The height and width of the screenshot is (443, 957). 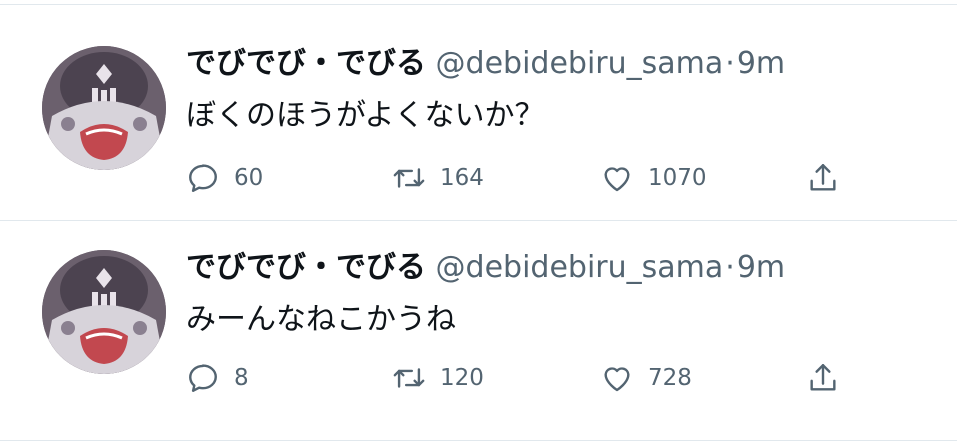 I want to click on reply-button: 8, so click(x=217, y=378).